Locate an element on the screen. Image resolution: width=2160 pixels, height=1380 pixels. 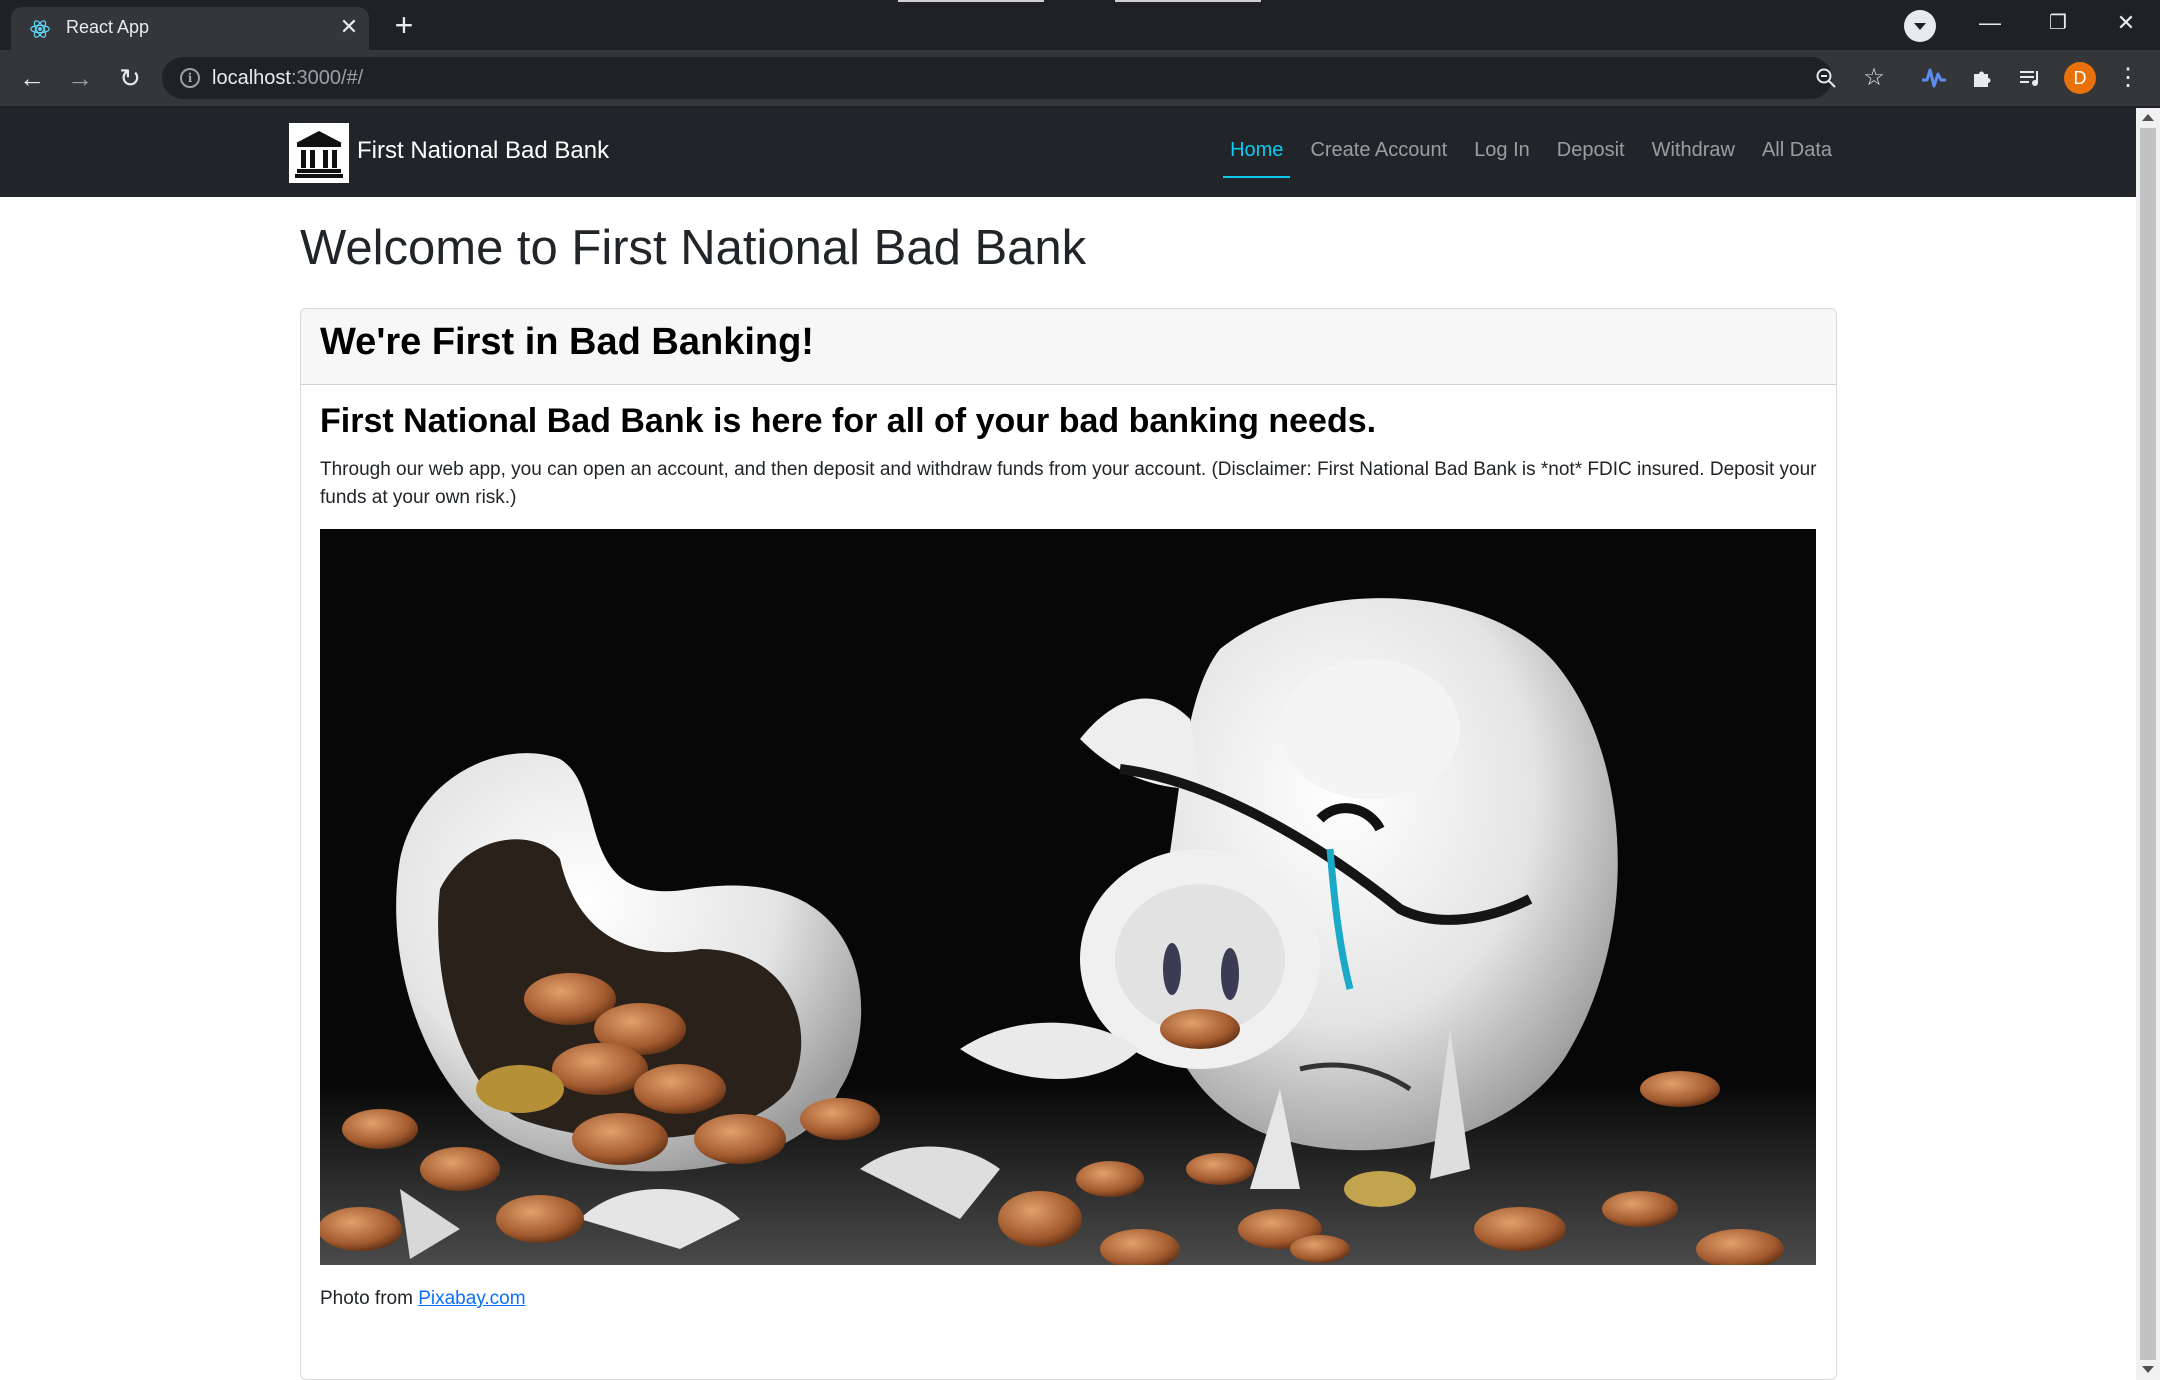
bookmark-star-icon: ☆ is located at coordinates (1874, 78).